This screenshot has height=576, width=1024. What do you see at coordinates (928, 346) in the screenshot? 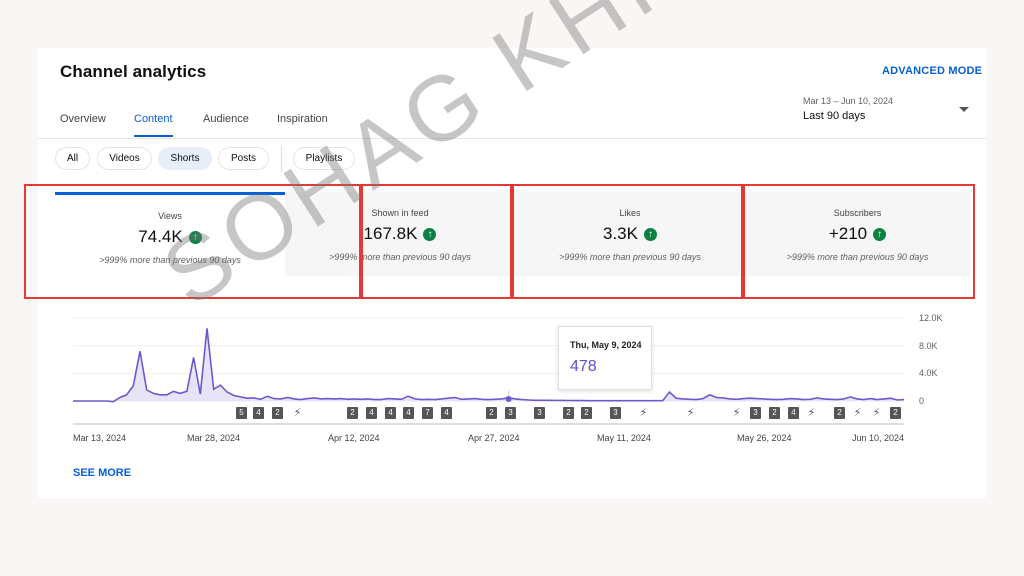
I see `y-tick-label: 8.0K` at bounding box center [928, 346].